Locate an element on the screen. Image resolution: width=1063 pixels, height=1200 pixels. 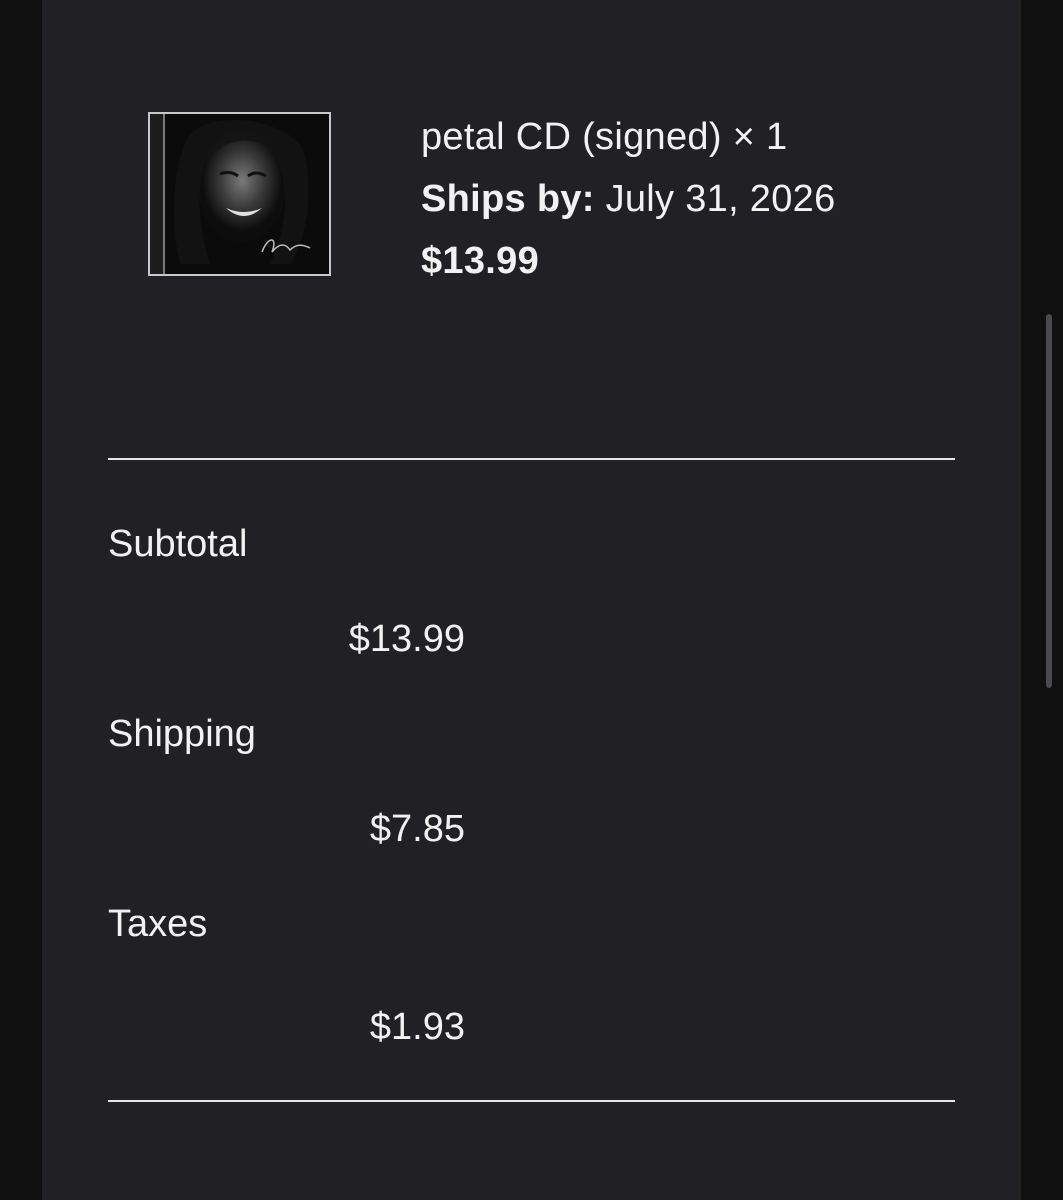
album-cover-image-icon is located at coordinates (239, 194).